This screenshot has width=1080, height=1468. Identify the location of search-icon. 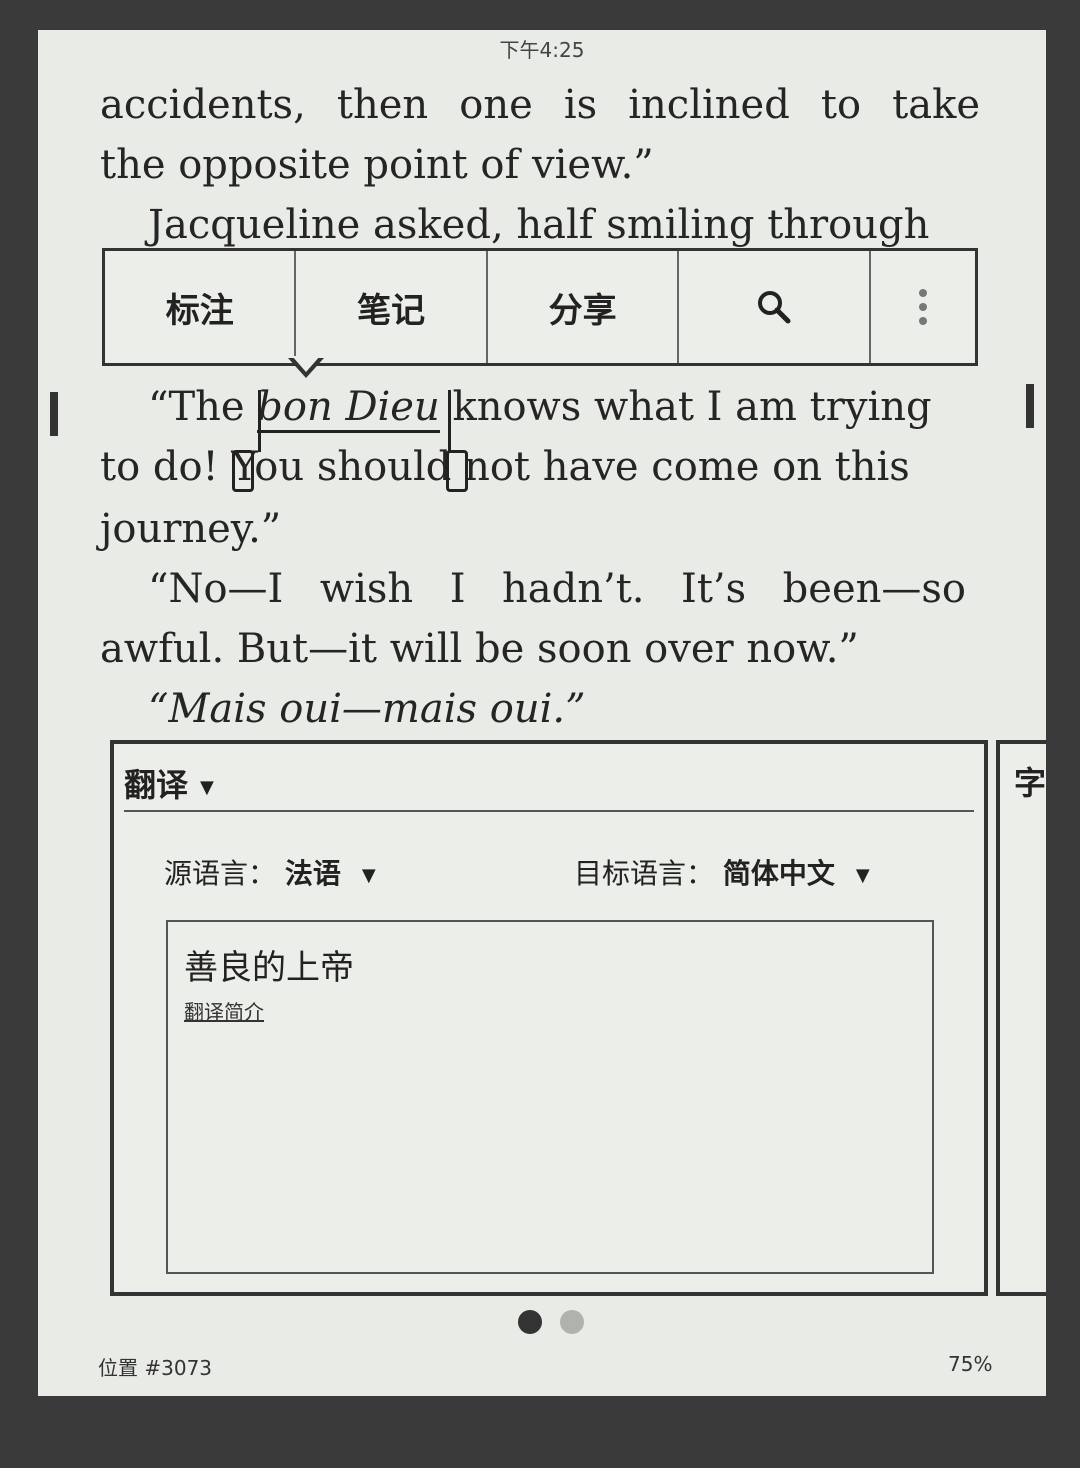
(774, 307).